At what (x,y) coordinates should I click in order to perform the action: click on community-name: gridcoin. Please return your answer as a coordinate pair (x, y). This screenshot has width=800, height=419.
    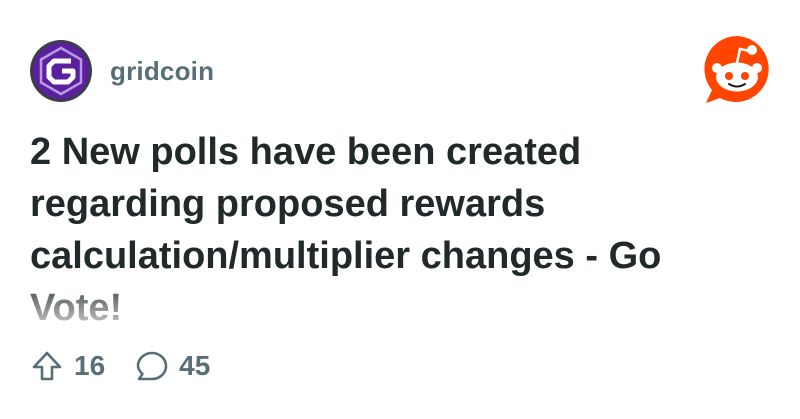
    Looking at the image, I should click on (162, 71).